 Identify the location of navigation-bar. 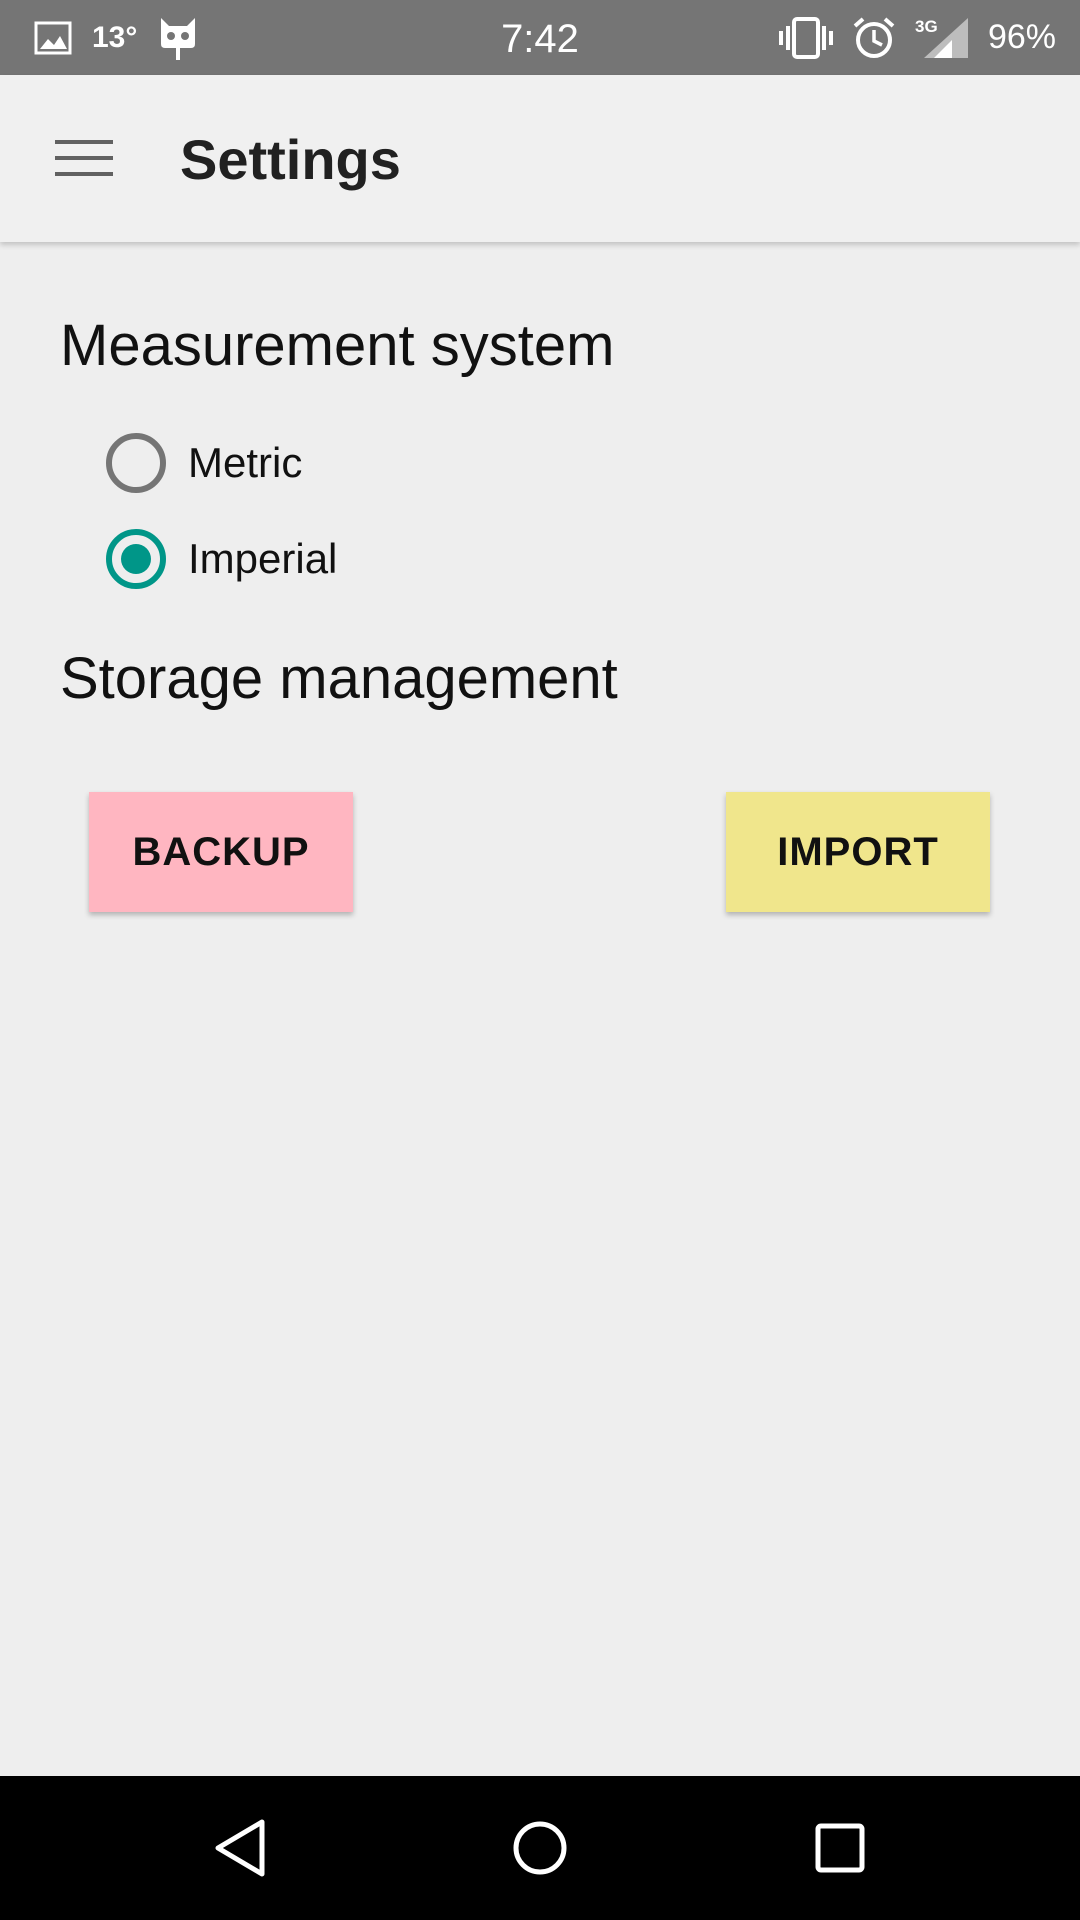
(540, 1848).